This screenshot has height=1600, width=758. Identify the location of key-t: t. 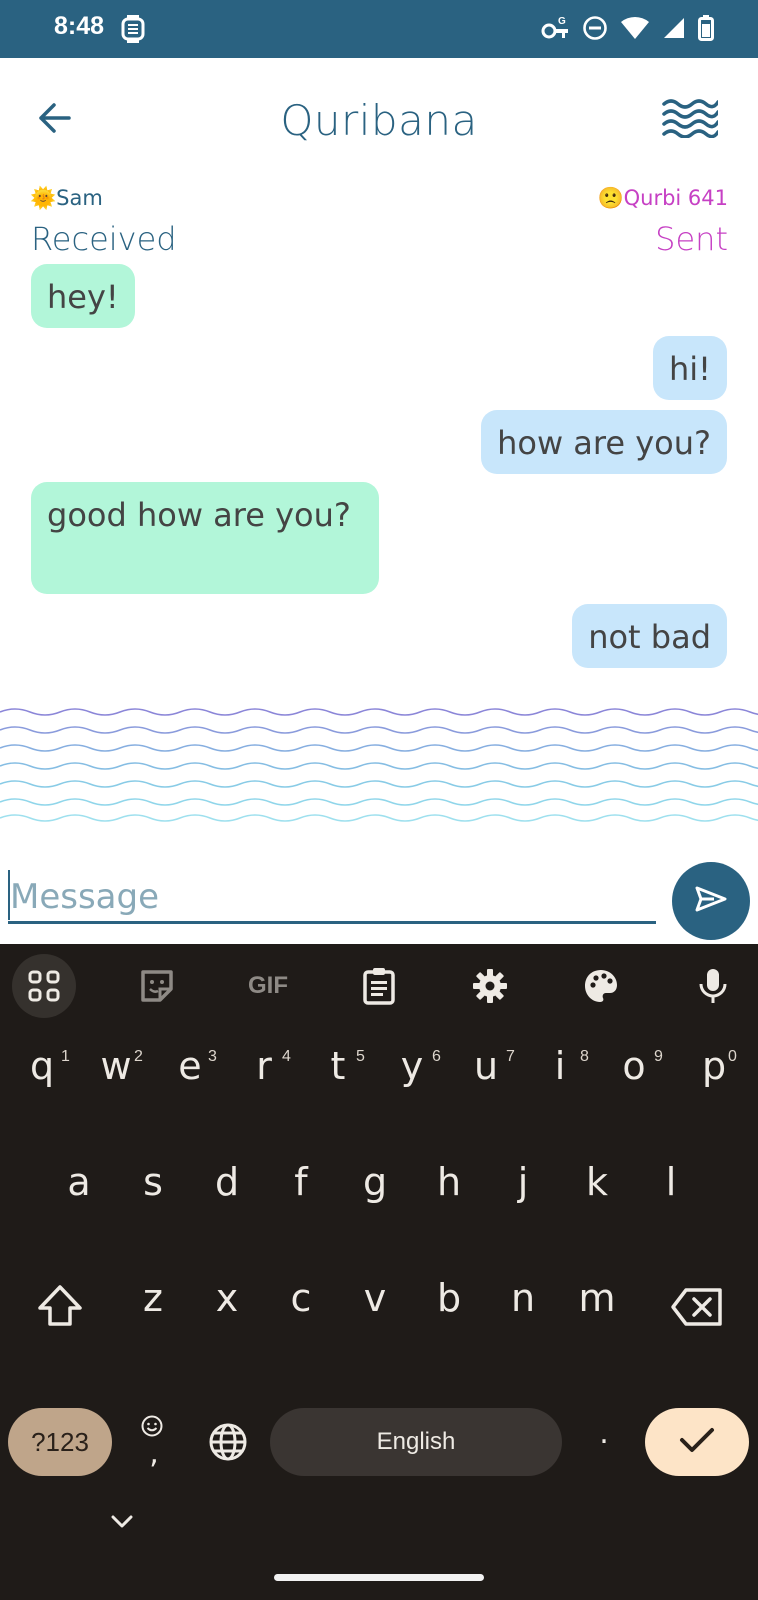
(338, 1066).